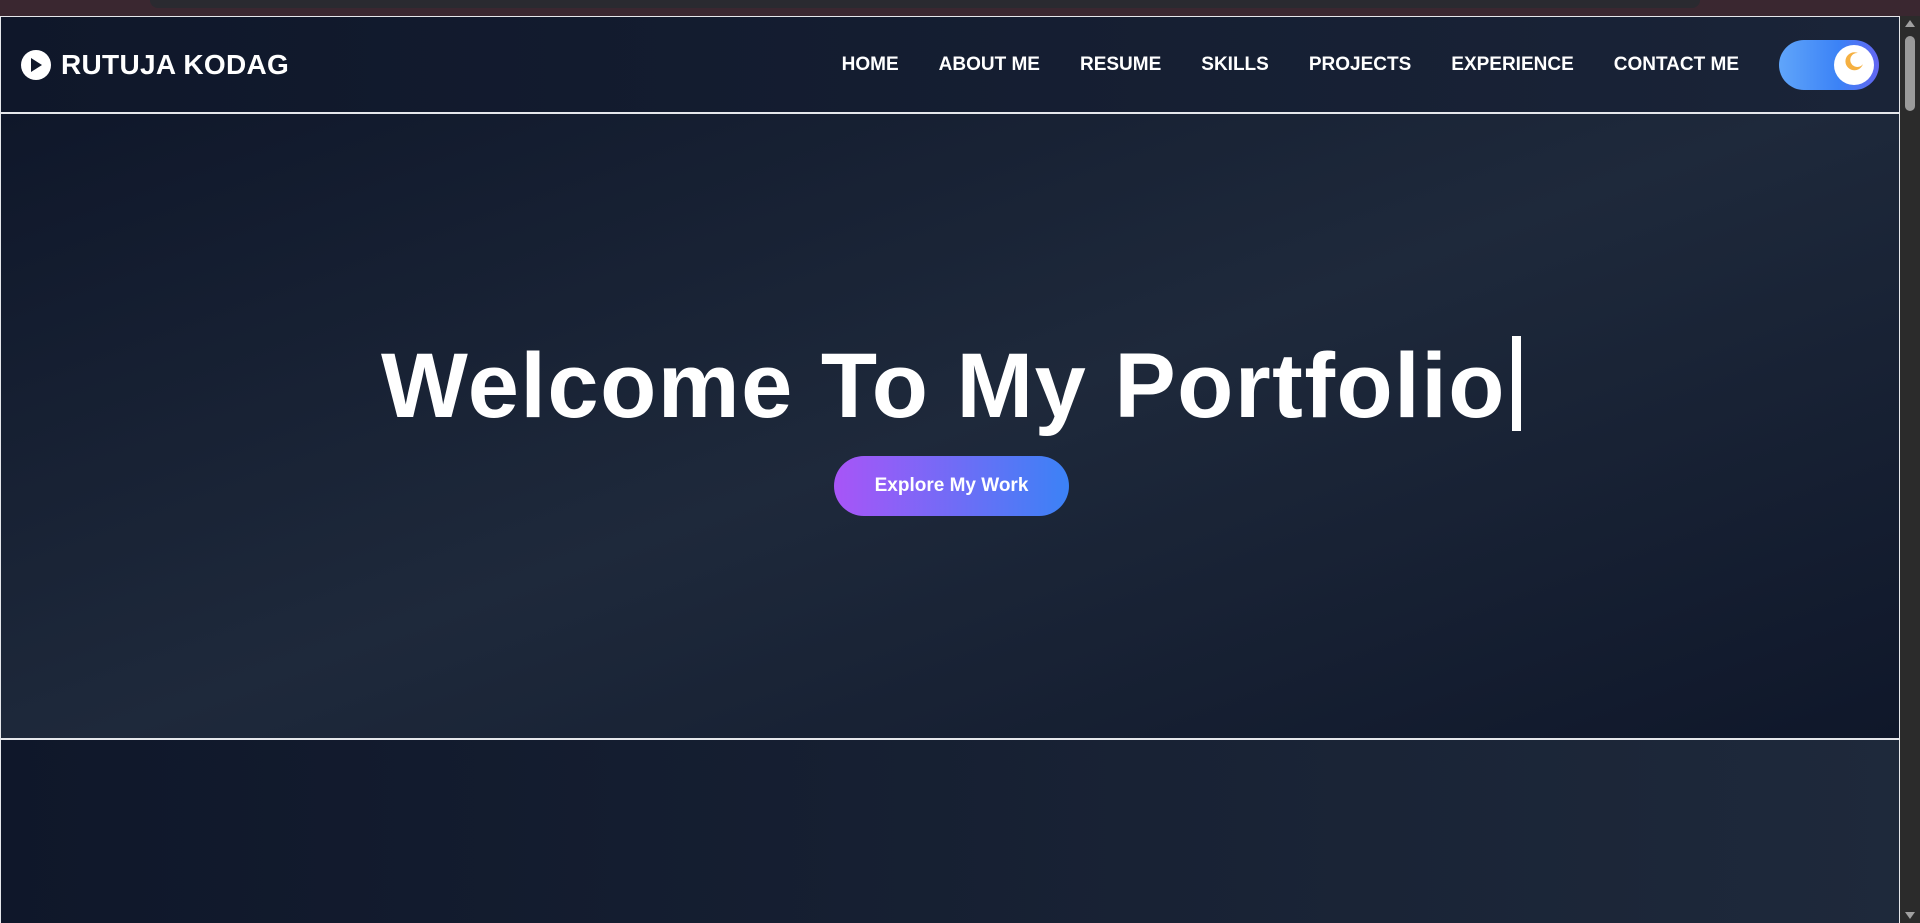 This screenshot has height=923, width=1920. What do you see at coordinates (1910, 469) in the screenshot?
I see `scrollbar` at bounding box center [1910, 469].